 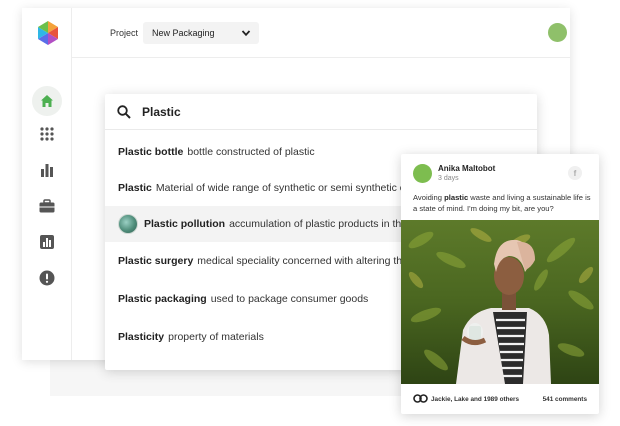 I want to click on post-text-keyword: plastic, so click(x=456, y=197).